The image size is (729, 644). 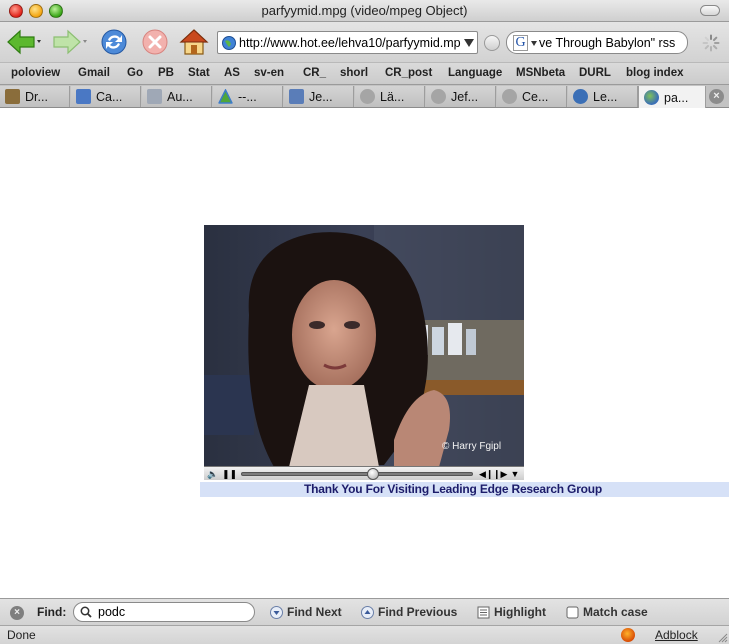 What do you see at coordinates (655, 73) in the screenshot?
I see `bookmark-item: blog index` at bounding box center [655, 73].